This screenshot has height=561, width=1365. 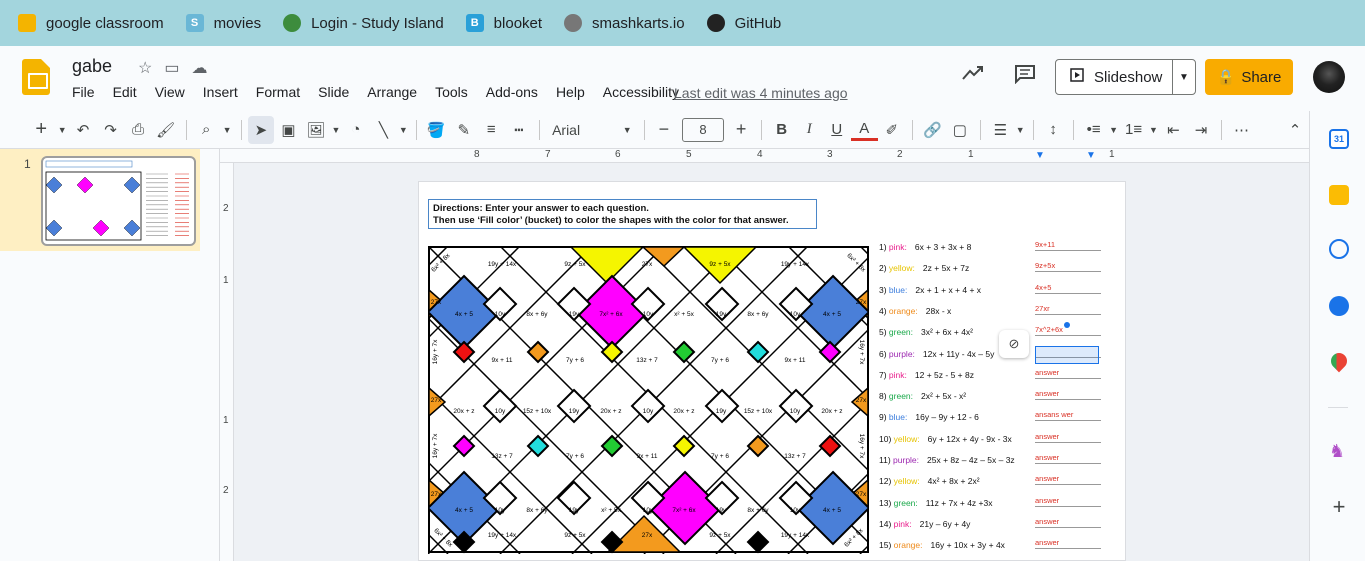 I want to click on menu-format: Format, so click(x=281, y=92).